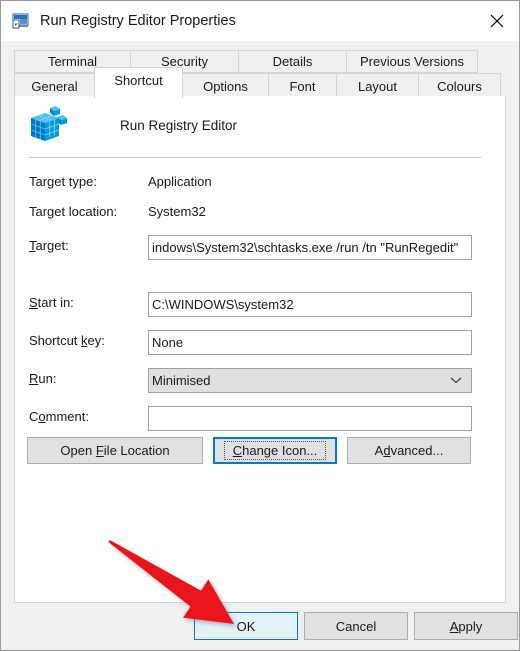 This screenshot has width=520, height=651. I want to click on tab-label: Layout, so click(377, 86).